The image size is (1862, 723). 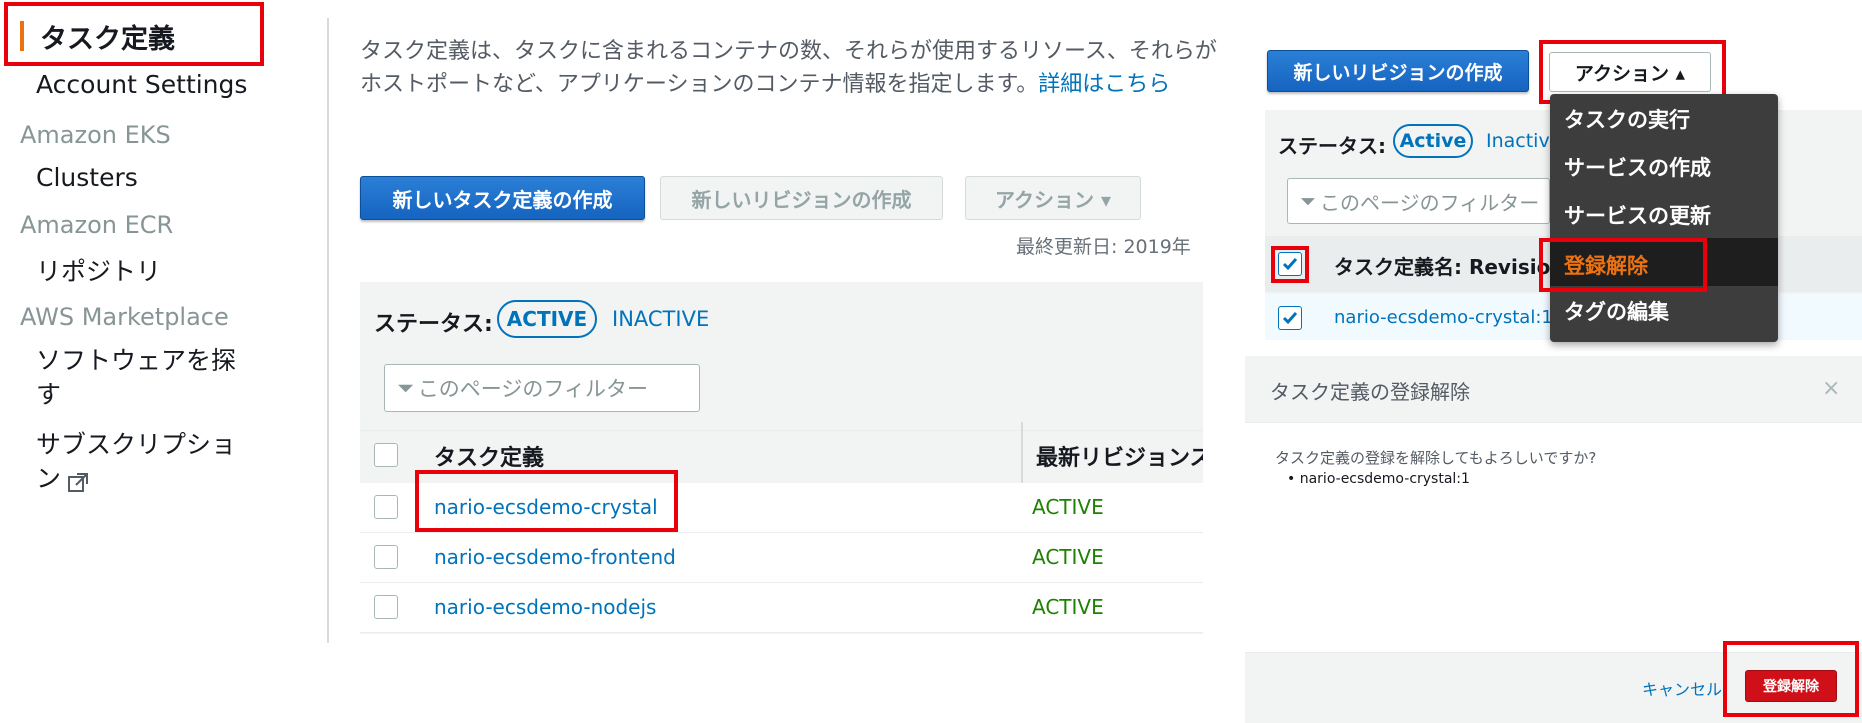 I want to click on table-row: nario-ecsdemo-crystal ACTIVE, so click(x=781, y=508).